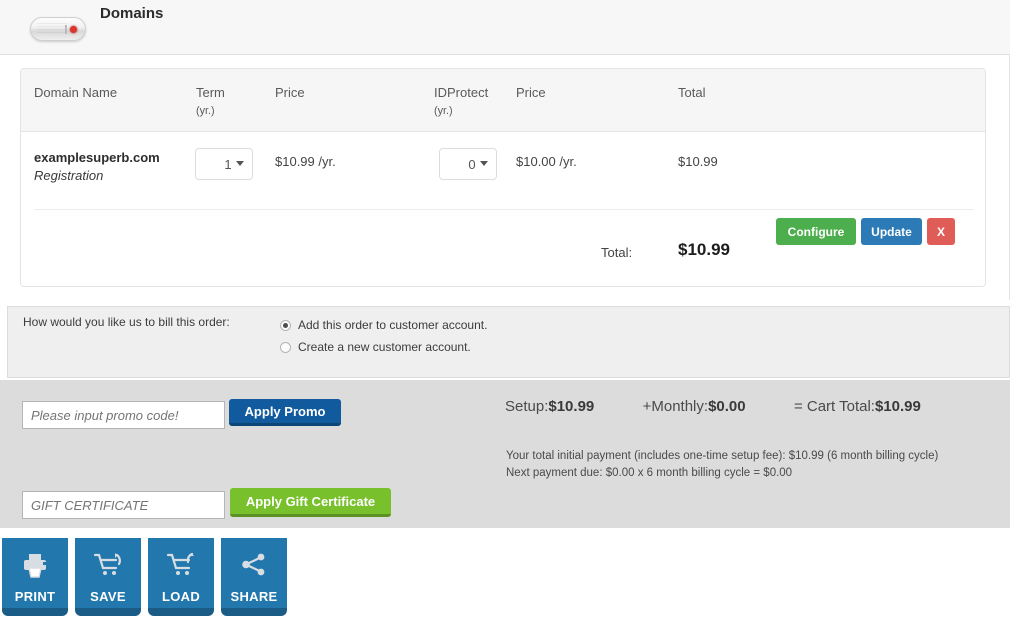  Describe the element at coordinates (384, 347) in the screenshot. I see `billing-option-label: Create a new customer account.` at that location.